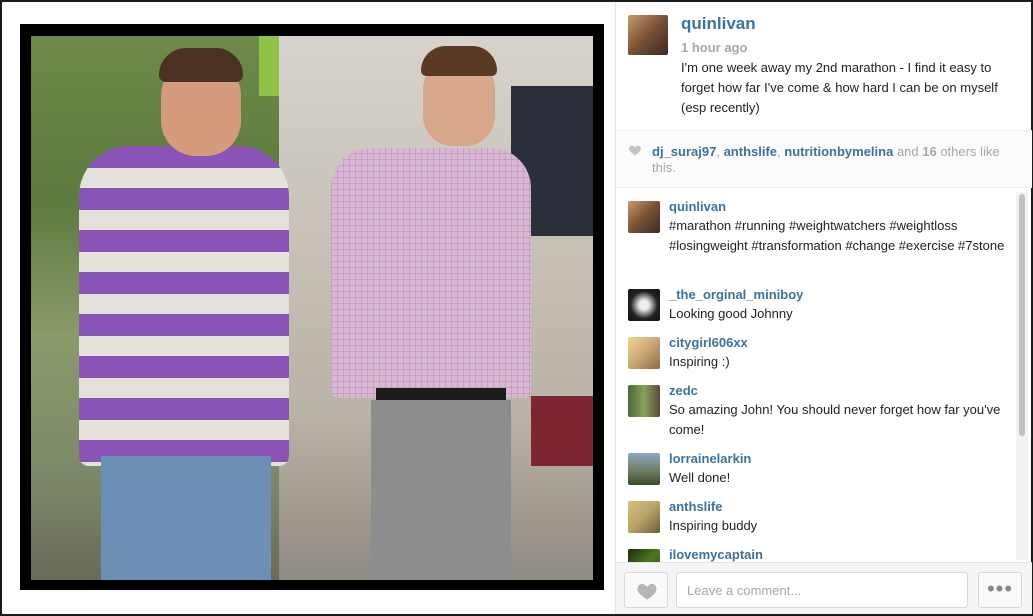 This screenshot has height=616, width=1033. I want to click on comment-item: ilovemycaptain, so click(816, 554).